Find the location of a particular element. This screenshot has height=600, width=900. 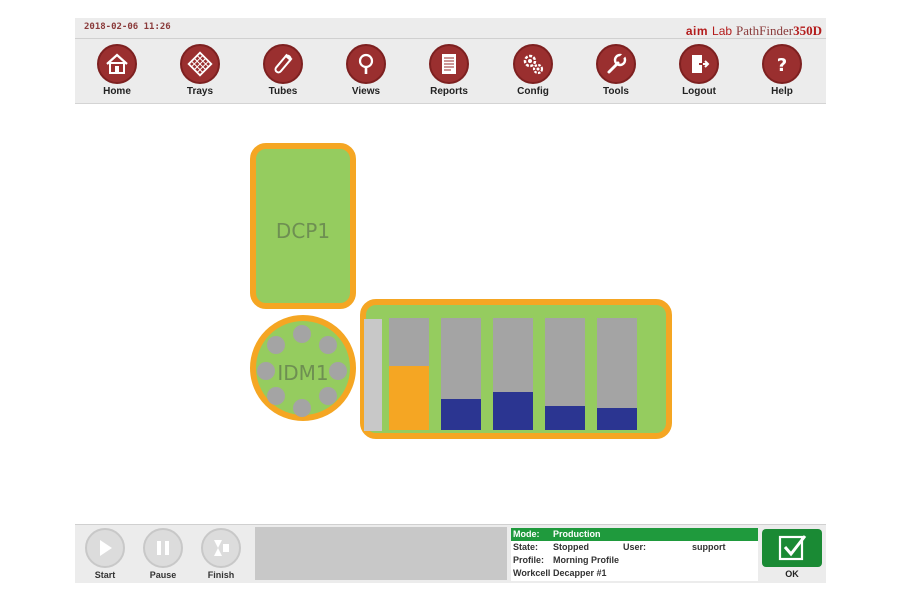

help-label: Help is located at coordinates (782, 91).